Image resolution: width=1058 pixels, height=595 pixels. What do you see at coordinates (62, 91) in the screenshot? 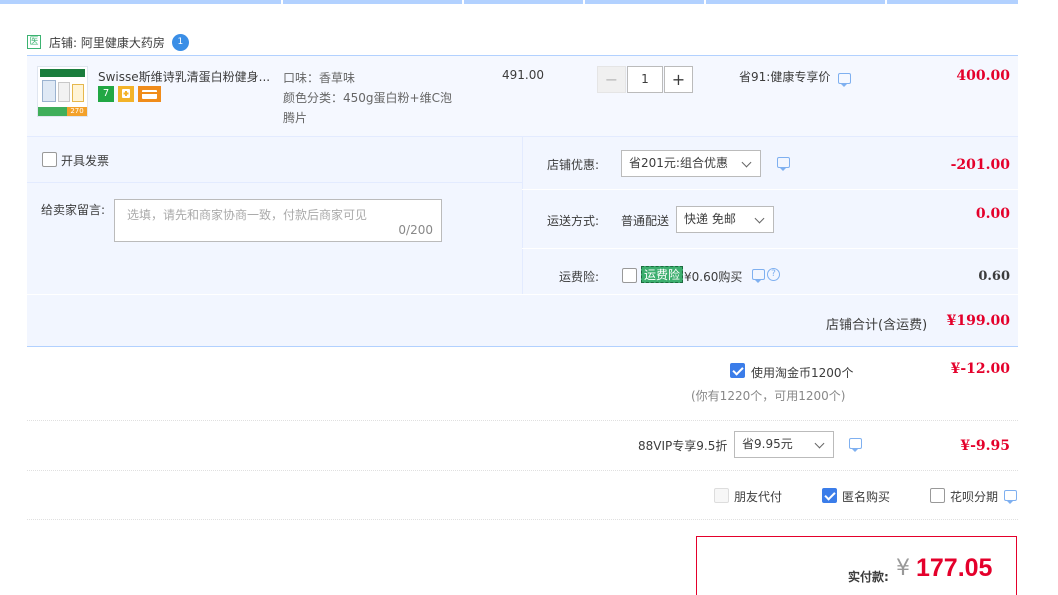
I see `product-thumbnail: 270` at bounding box center [62, 91].